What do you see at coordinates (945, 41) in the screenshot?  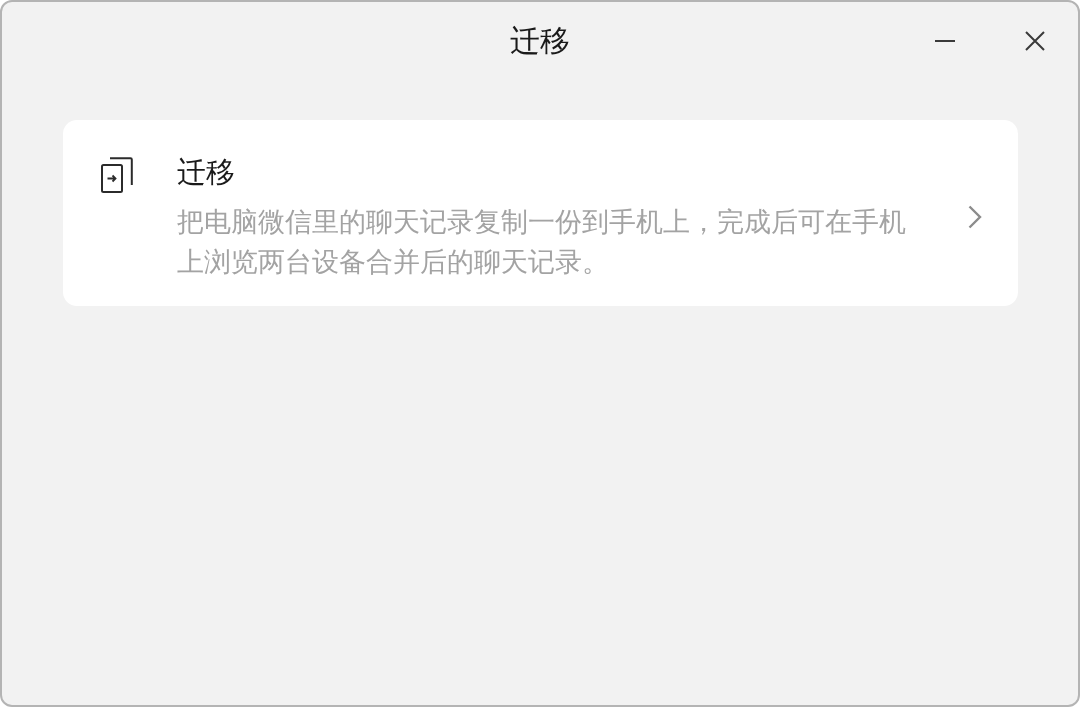 I see `minimize-icon` at bounding box center [945, 41].